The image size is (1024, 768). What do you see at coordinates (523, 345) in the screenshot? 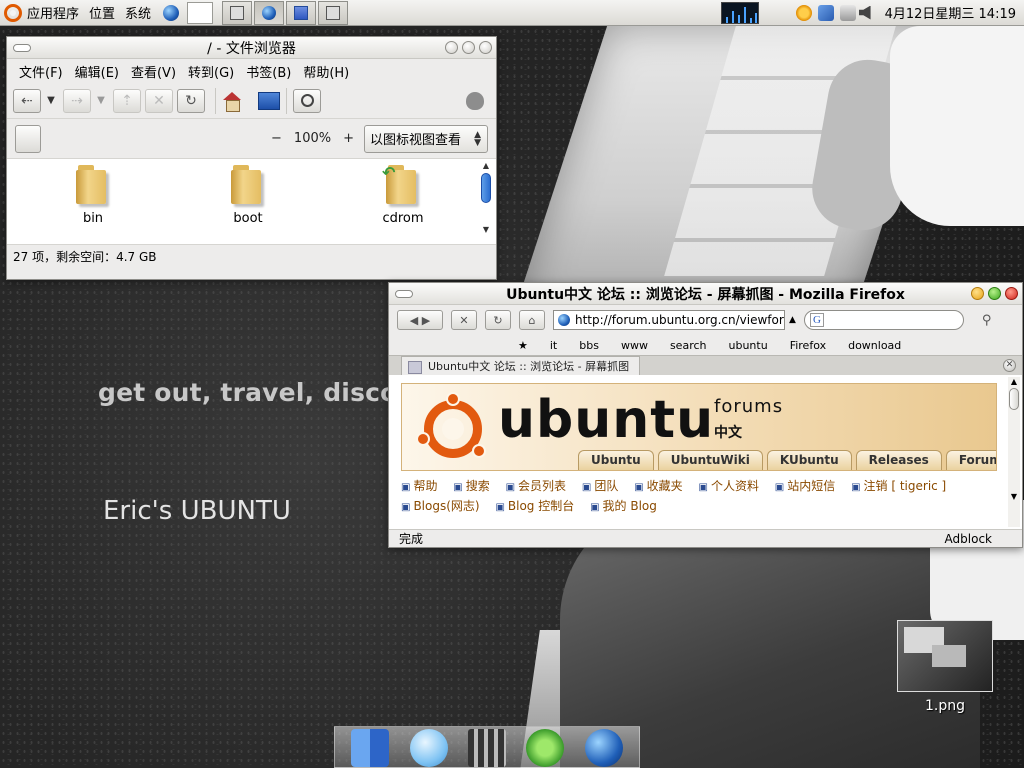
I see `bookmark-star: ★` at bounding box center [523, 345].